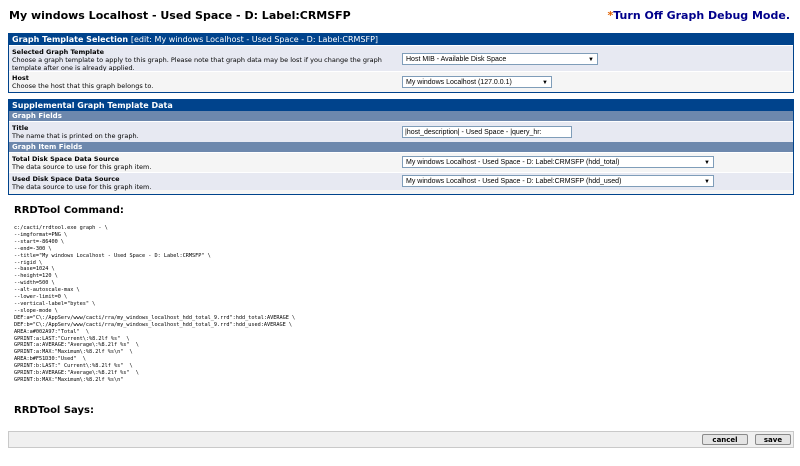 This screenshot has width=800, height=466. Describe the element at coordinates (456, 59) in the screenshot. I see `graph-template-value: Host MIB - Available Disk Space` at that location.